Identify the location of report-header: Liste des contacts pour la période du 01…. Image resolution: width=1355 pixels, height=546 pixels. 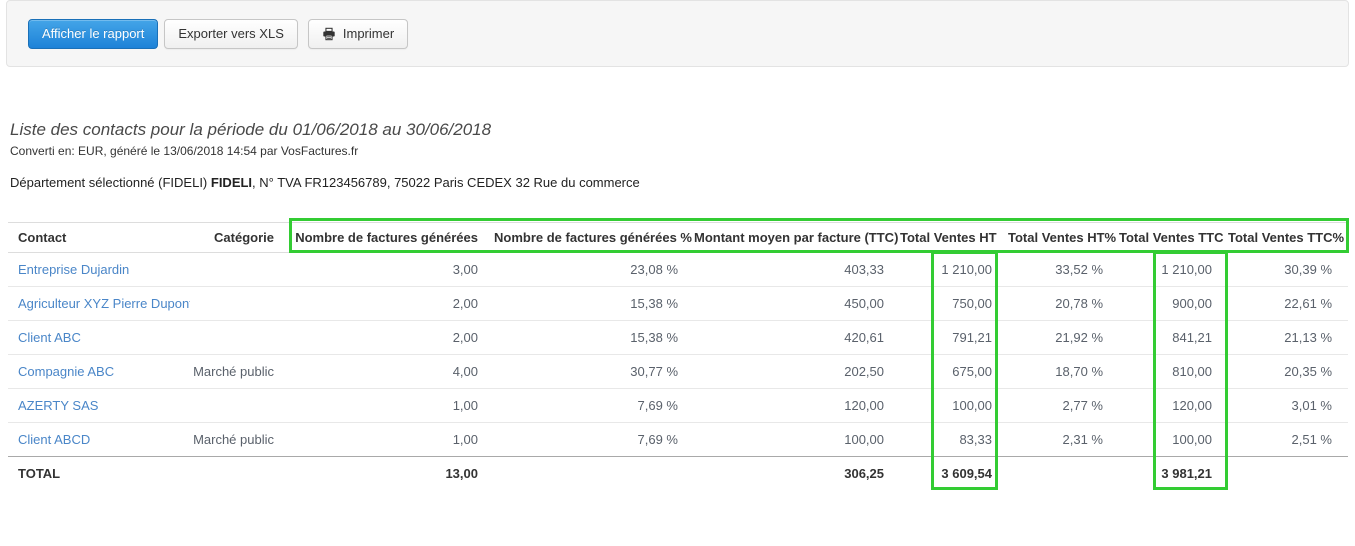
(325, 154).